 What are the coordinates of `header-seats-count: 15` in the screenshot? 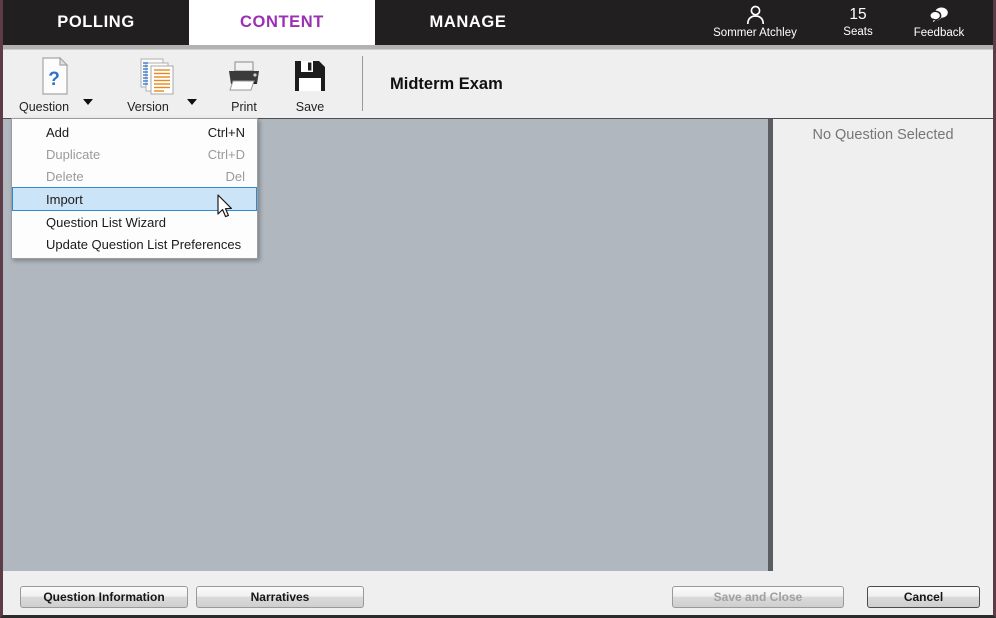 It's located at (858, 14).